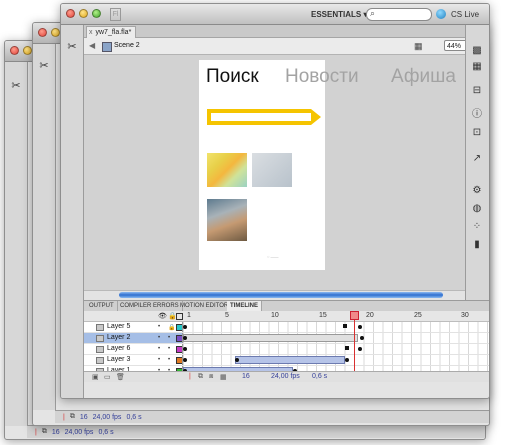 The width and height of the screenshot is (514, 445). Describe the element at coordinates (477, 133) in the screenshot. I see `transform-icon: ⊡` at that location.